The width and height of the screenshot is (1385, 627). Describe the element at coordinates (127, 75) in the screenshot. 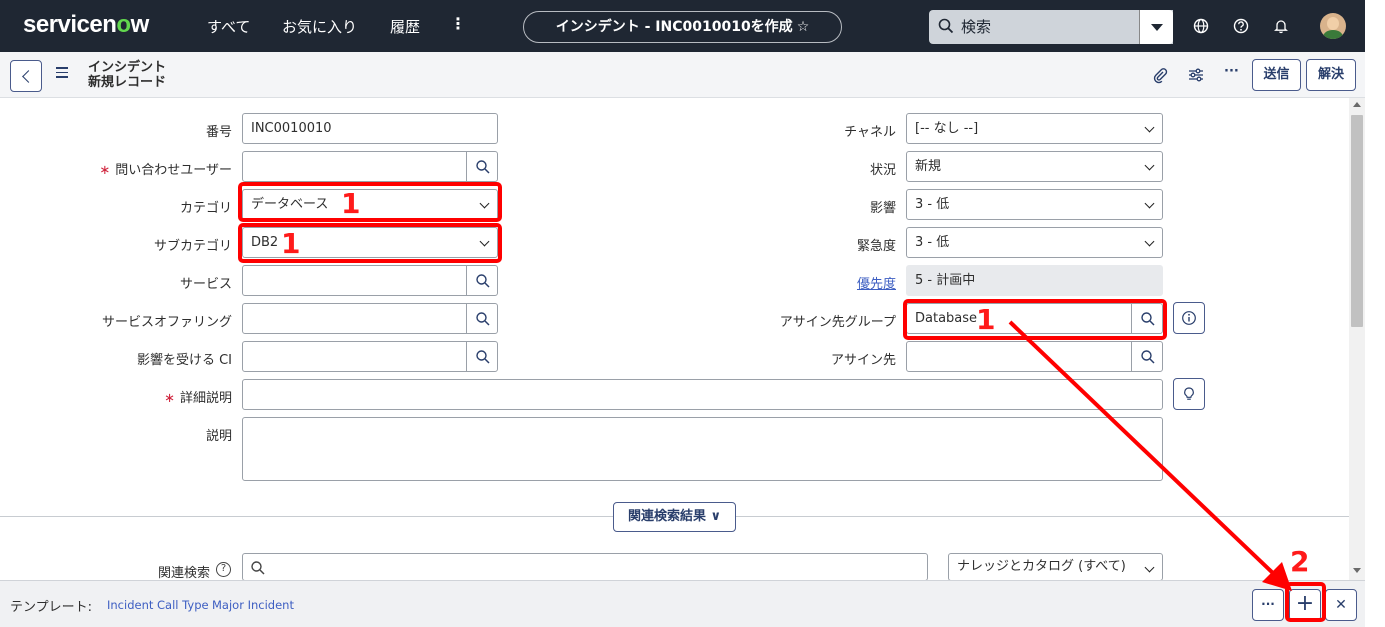

I see `record-title: インシデント 新規レコード` at that location.